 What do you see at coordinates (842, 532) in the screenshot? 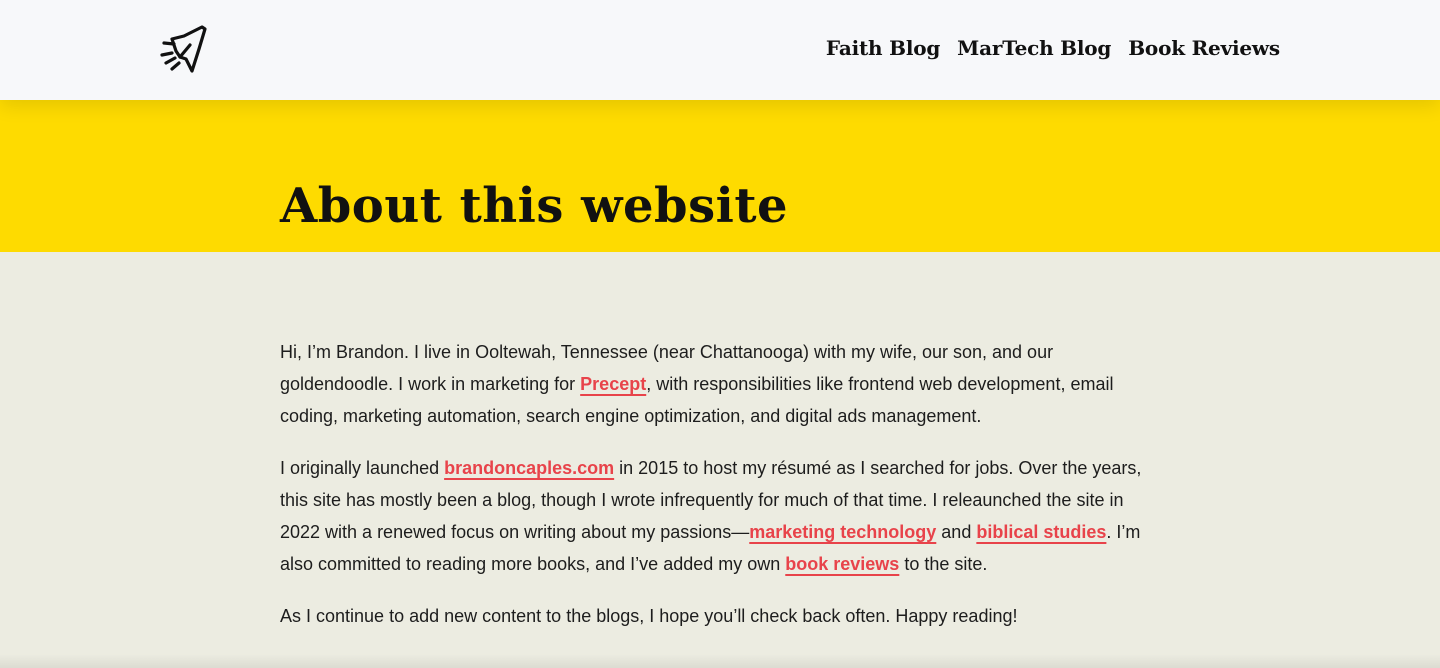
I see `marketing-technology-link: marketing technology` at bounding box center [842, 532].